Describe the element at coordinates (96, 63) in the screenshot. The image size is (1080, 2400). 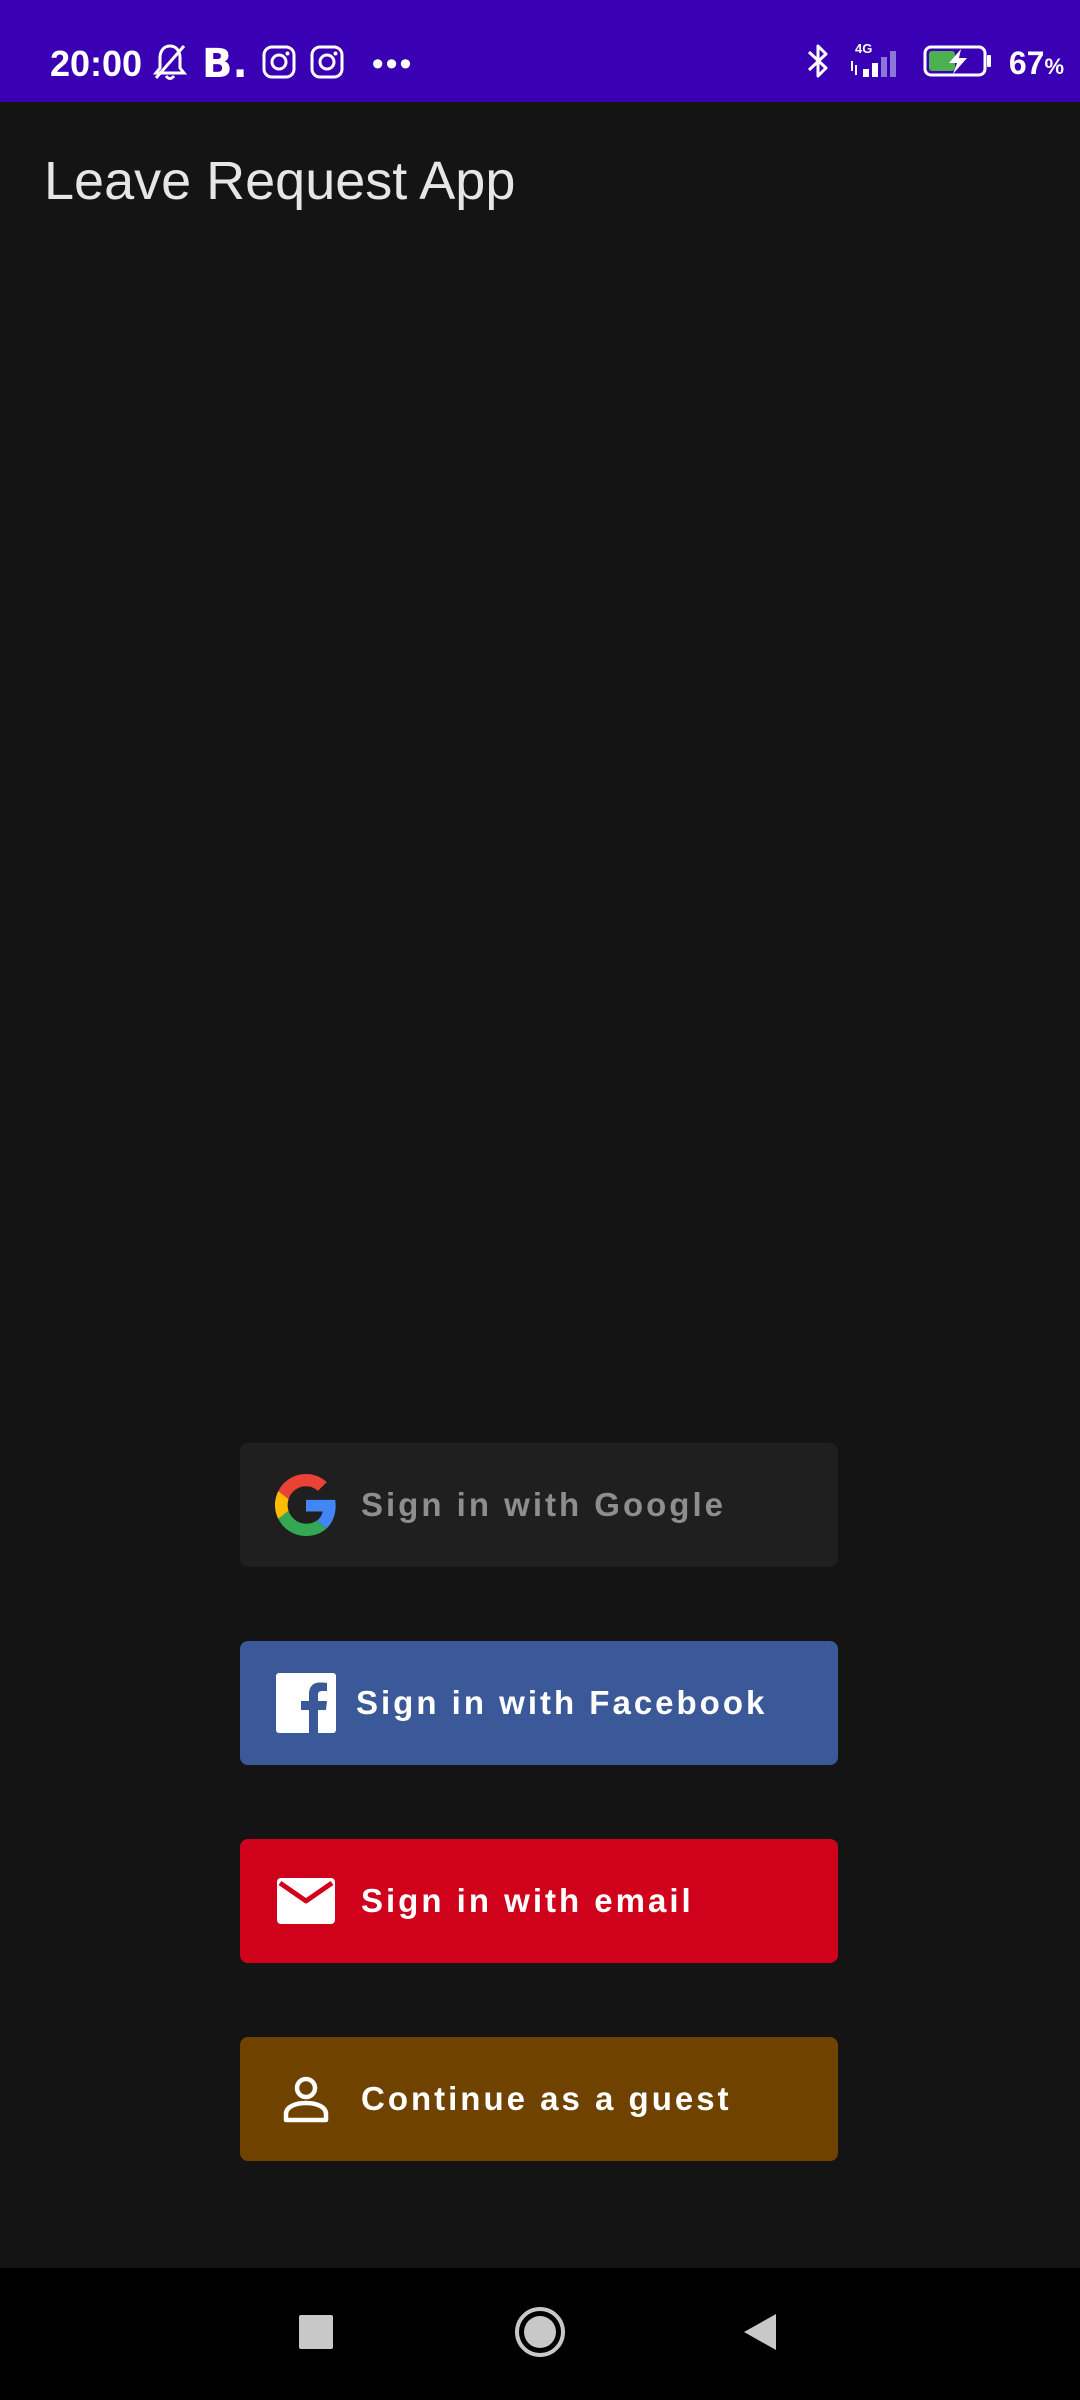
I see `status-time: 20:00` at that location.